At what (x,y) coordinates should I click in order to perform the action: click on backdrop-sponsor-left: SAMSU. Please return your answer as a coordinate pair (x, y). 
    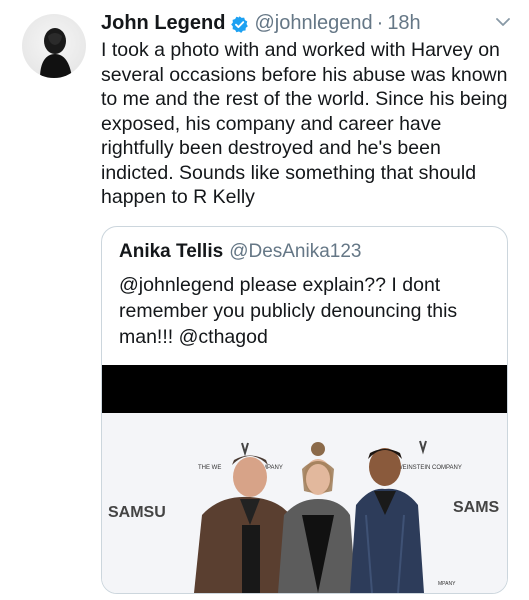
    Looking at the image, I should click on (137, 512).